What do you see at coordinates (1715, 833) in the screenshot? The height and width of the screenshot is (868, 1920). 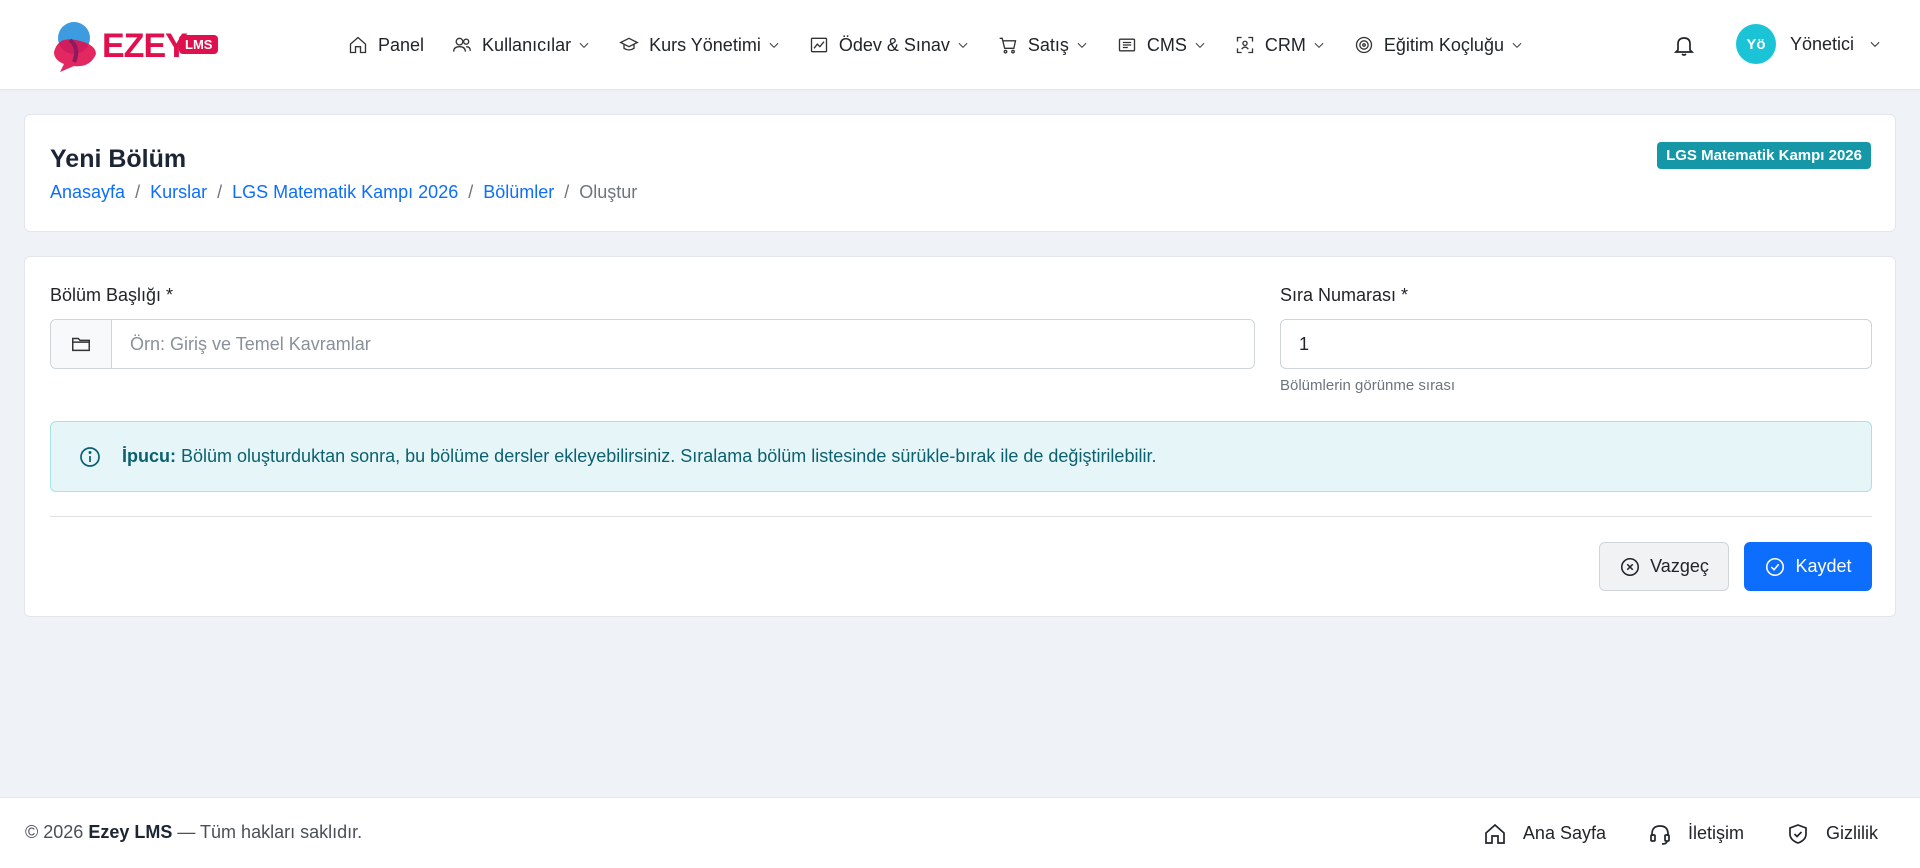 I see `footer-link-label: İletişim` at bounding box center [1715, 833].